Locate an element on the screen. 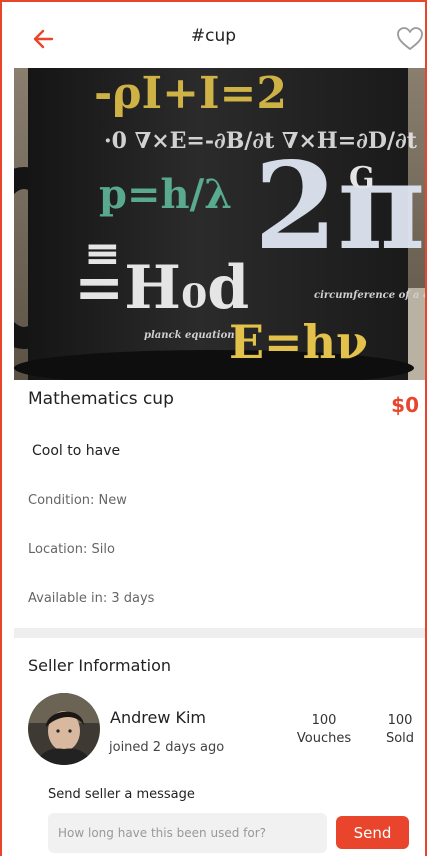 Image resolution: width=427 pixels, height=856 pixels. product-title: Mathematics cup is located at coordinates (101, 399).